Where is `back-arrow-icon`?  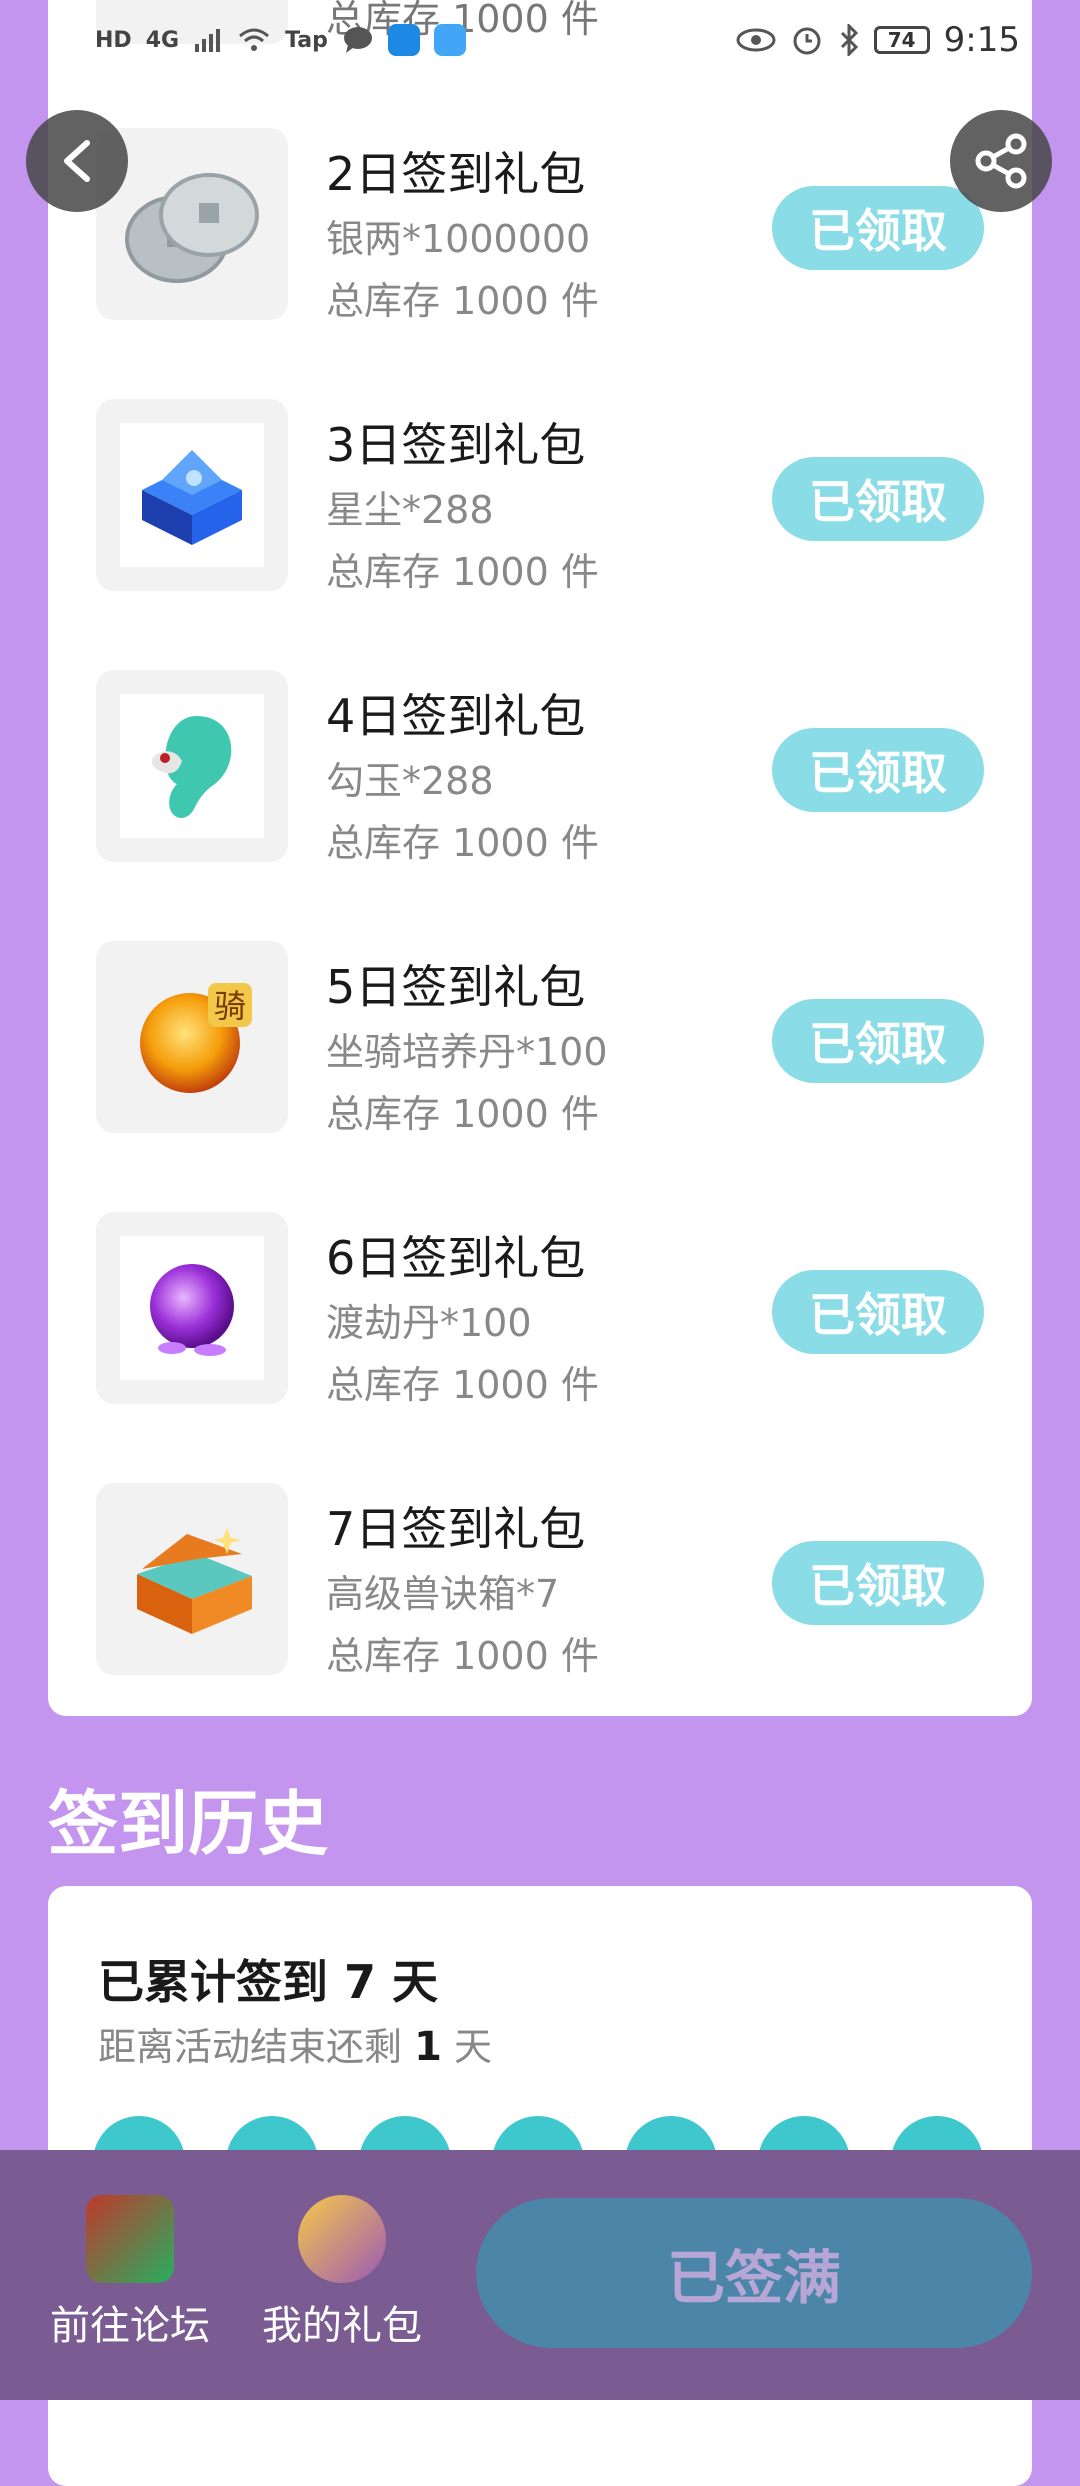 back-arrow-icon is located at coordinates (77, 161).